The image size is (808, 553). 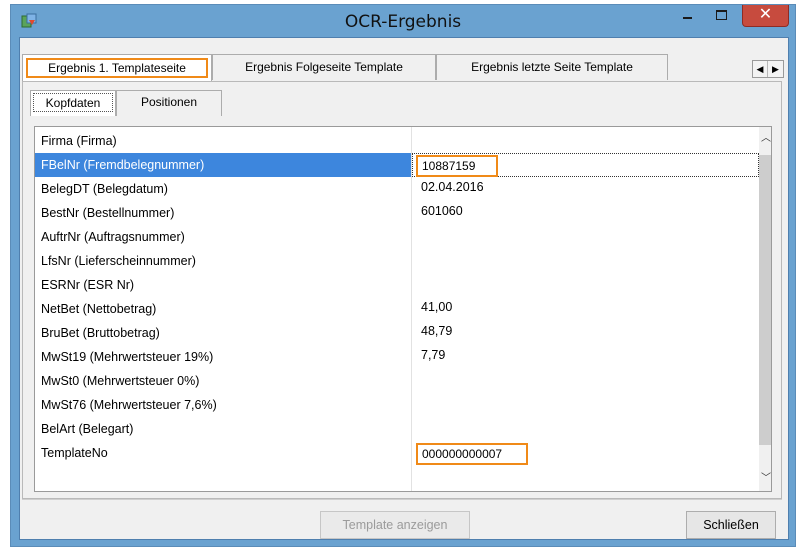 I want to click on tab-label: Ergebnis letzte Seite Template, so click(x=552, y=67).